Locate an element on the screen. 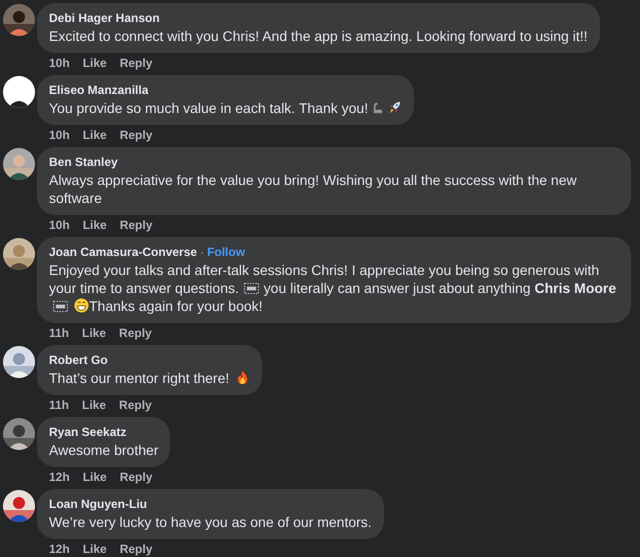  grin-emoji-icon is located at coordinates (81, 305).